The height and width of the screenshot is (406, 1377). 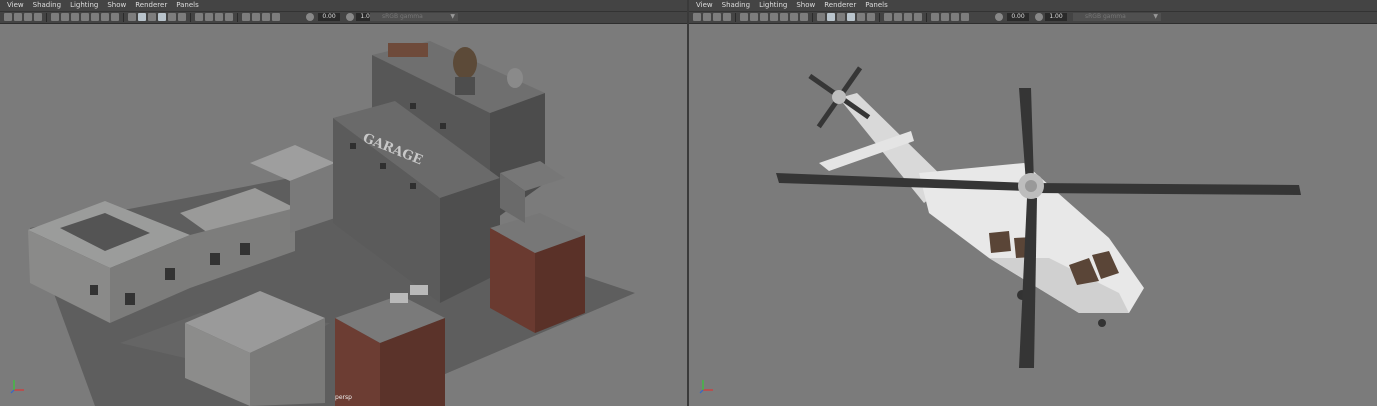 What do you see at coordinates (537, 247) in the screenshot?
I see `brick-building-right` at bounding box center [537, 247].